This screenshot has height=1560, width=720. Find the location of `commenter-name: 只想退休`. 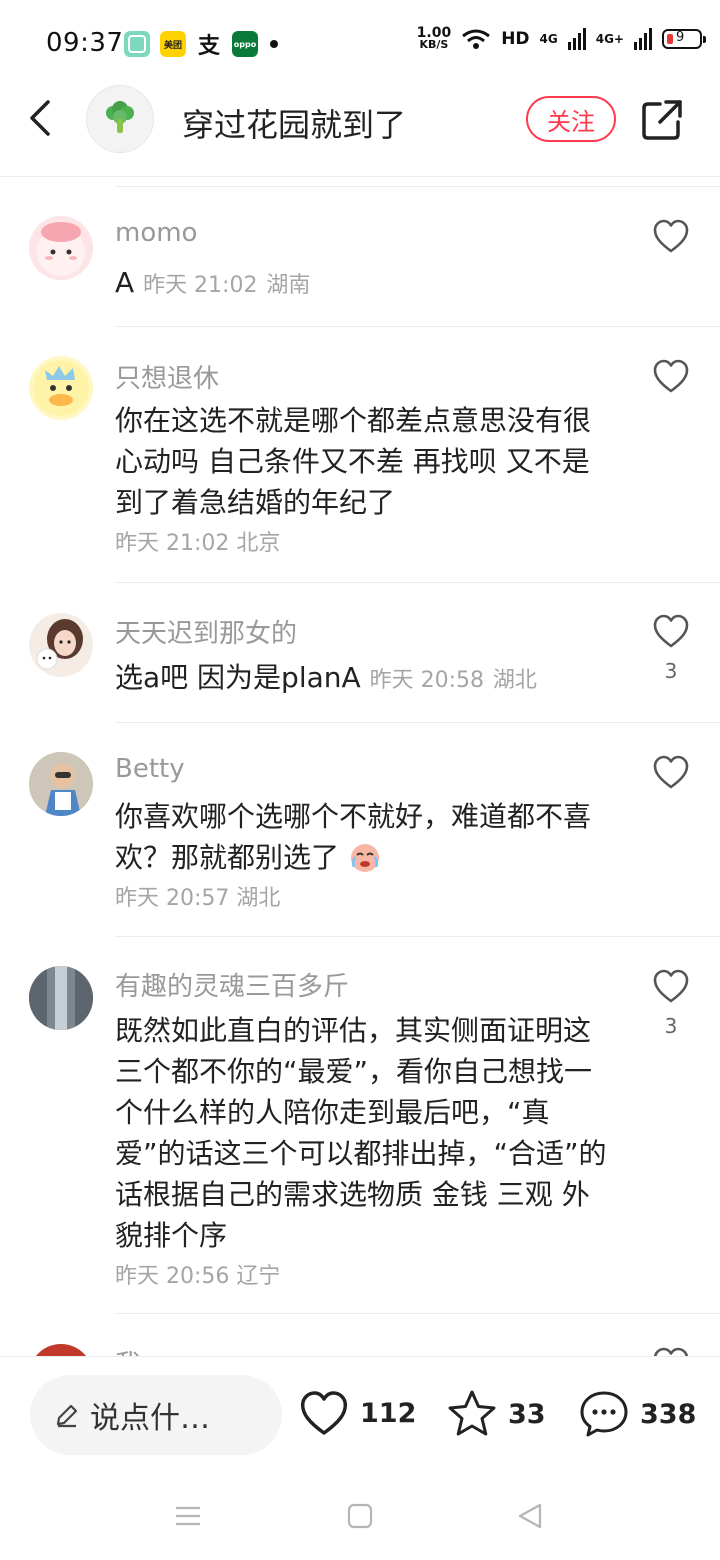

commenter-name: 只想退休 is located at coordinates (167, 376).